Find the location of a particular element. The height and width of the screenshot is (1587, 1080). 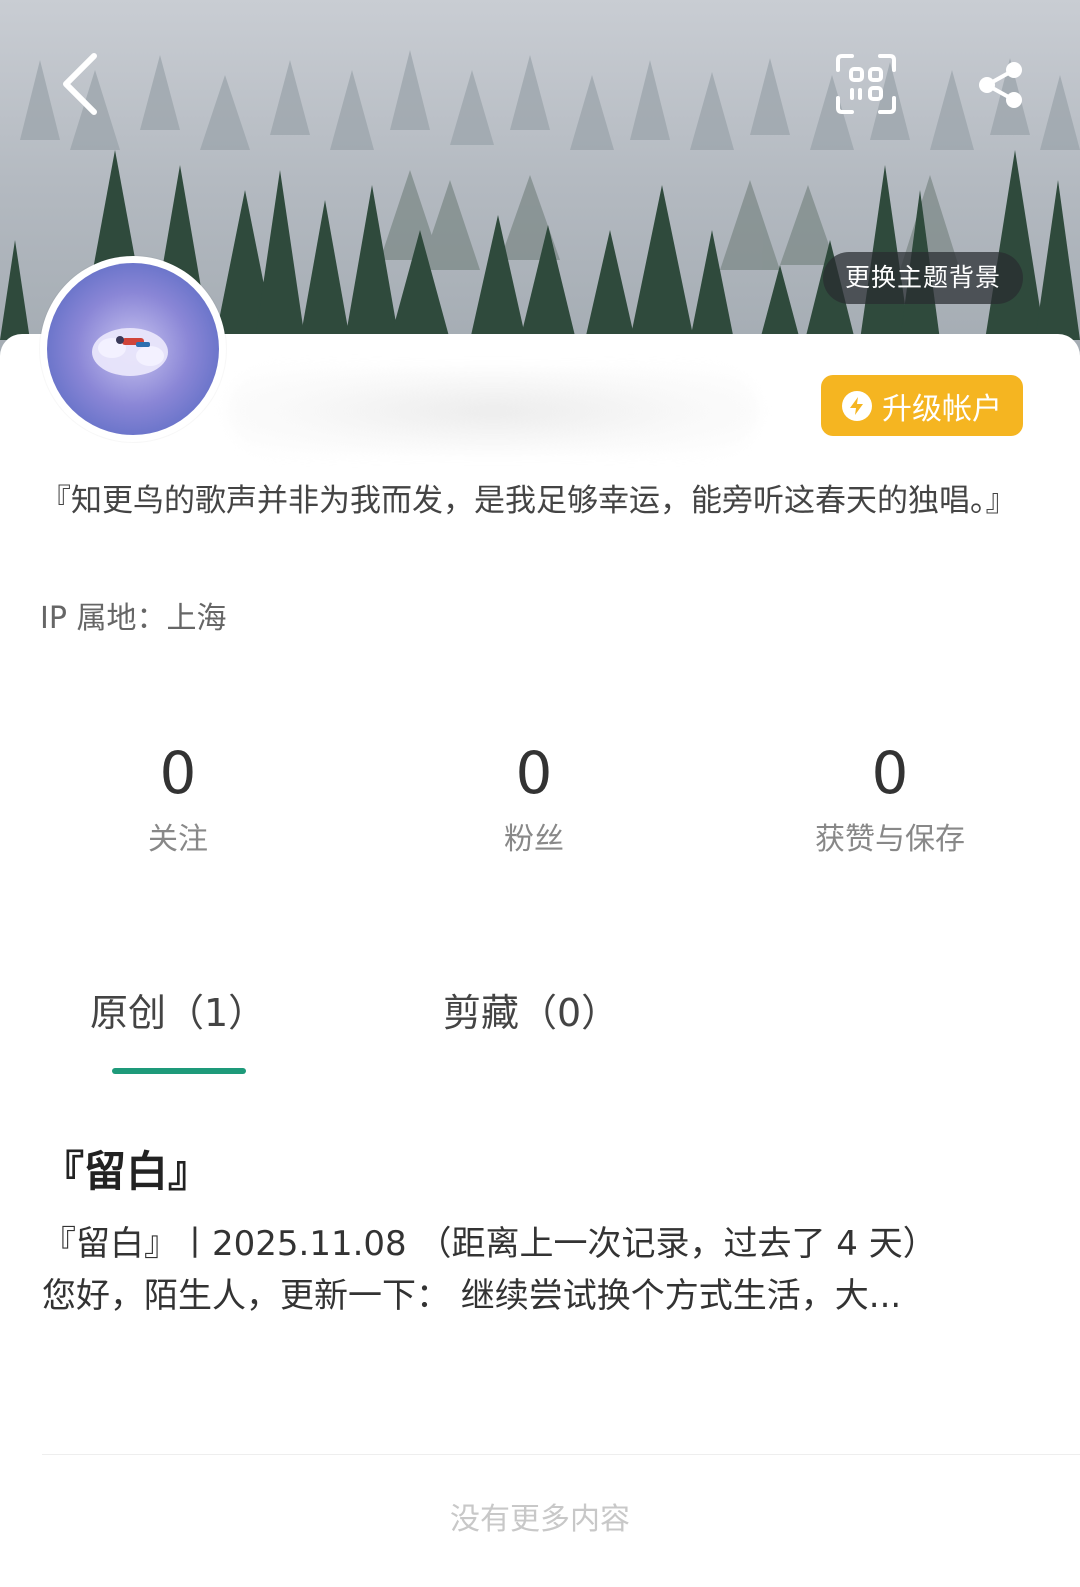

share-icon is located at coordinates (1000, 85).